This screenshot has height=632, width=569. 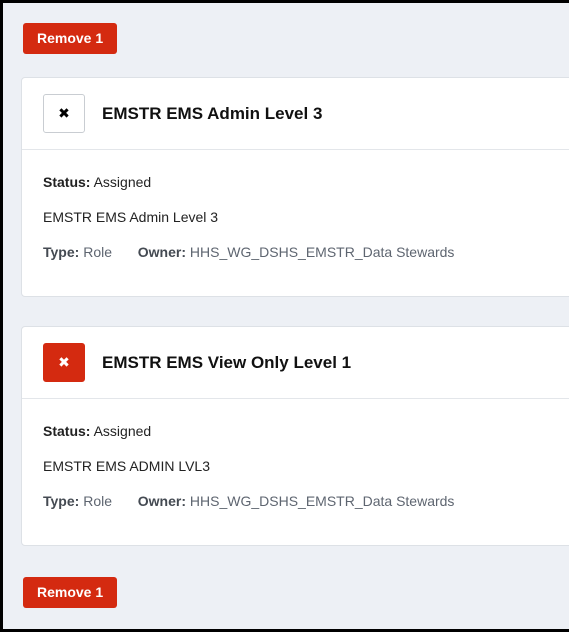 I want to click on role-title: EMSTR EMS View Only Level 1, so click(x=227, y=362).